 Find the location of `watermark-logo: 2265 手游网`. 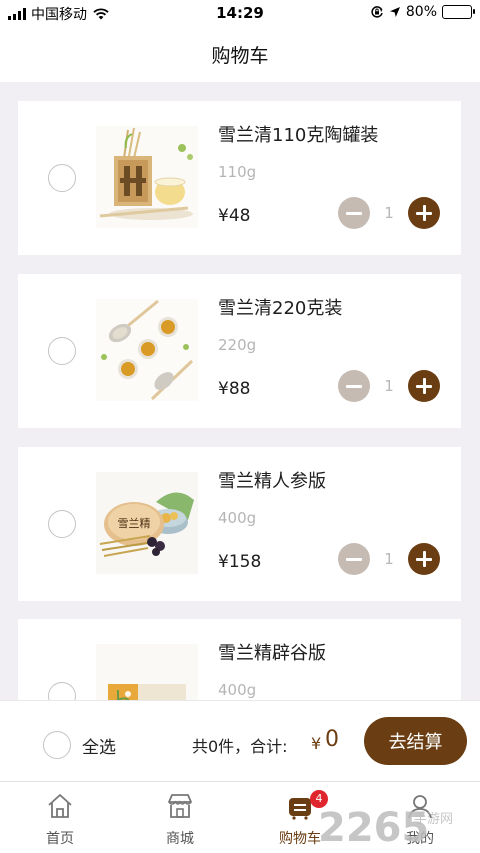

watermark-logo: 2265 手游网 is located at coordinates (385, 826).